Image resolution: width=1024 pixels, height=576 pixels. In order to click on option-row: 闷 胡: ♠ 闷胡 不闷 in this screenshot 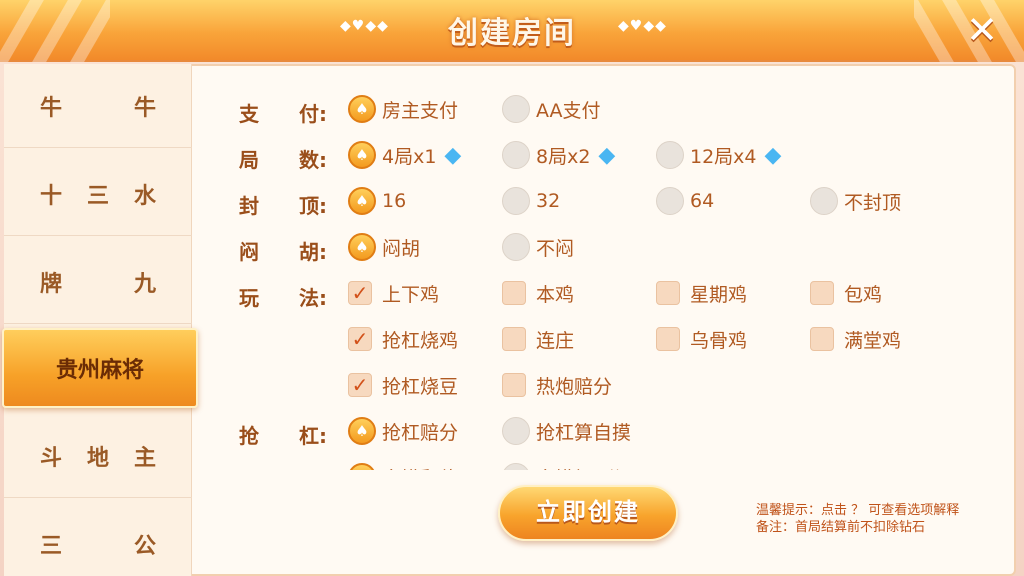, I will do `click(604, 248)`.